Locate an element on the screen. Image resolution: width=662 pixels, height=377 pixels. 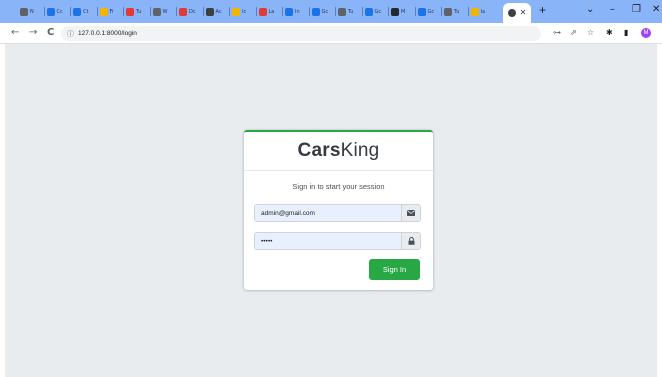
browser-tab: Ic is located at coordinates (239, 11).